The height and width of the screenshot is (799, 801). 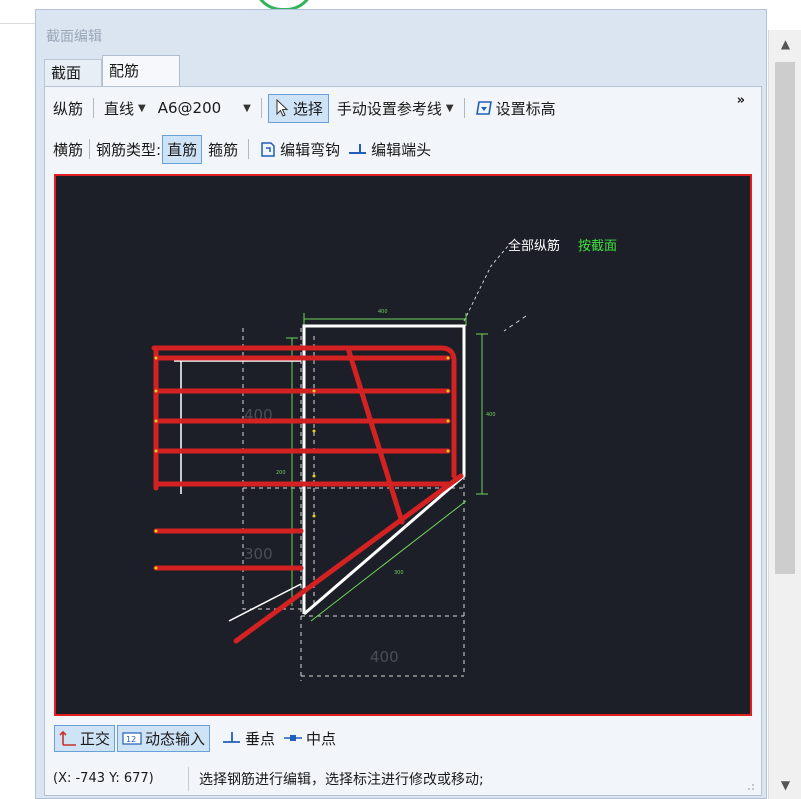 What do you see at coordinates (268, 149) in the screenshot?
I see `hook-icon` at bounding box center [268, 149].